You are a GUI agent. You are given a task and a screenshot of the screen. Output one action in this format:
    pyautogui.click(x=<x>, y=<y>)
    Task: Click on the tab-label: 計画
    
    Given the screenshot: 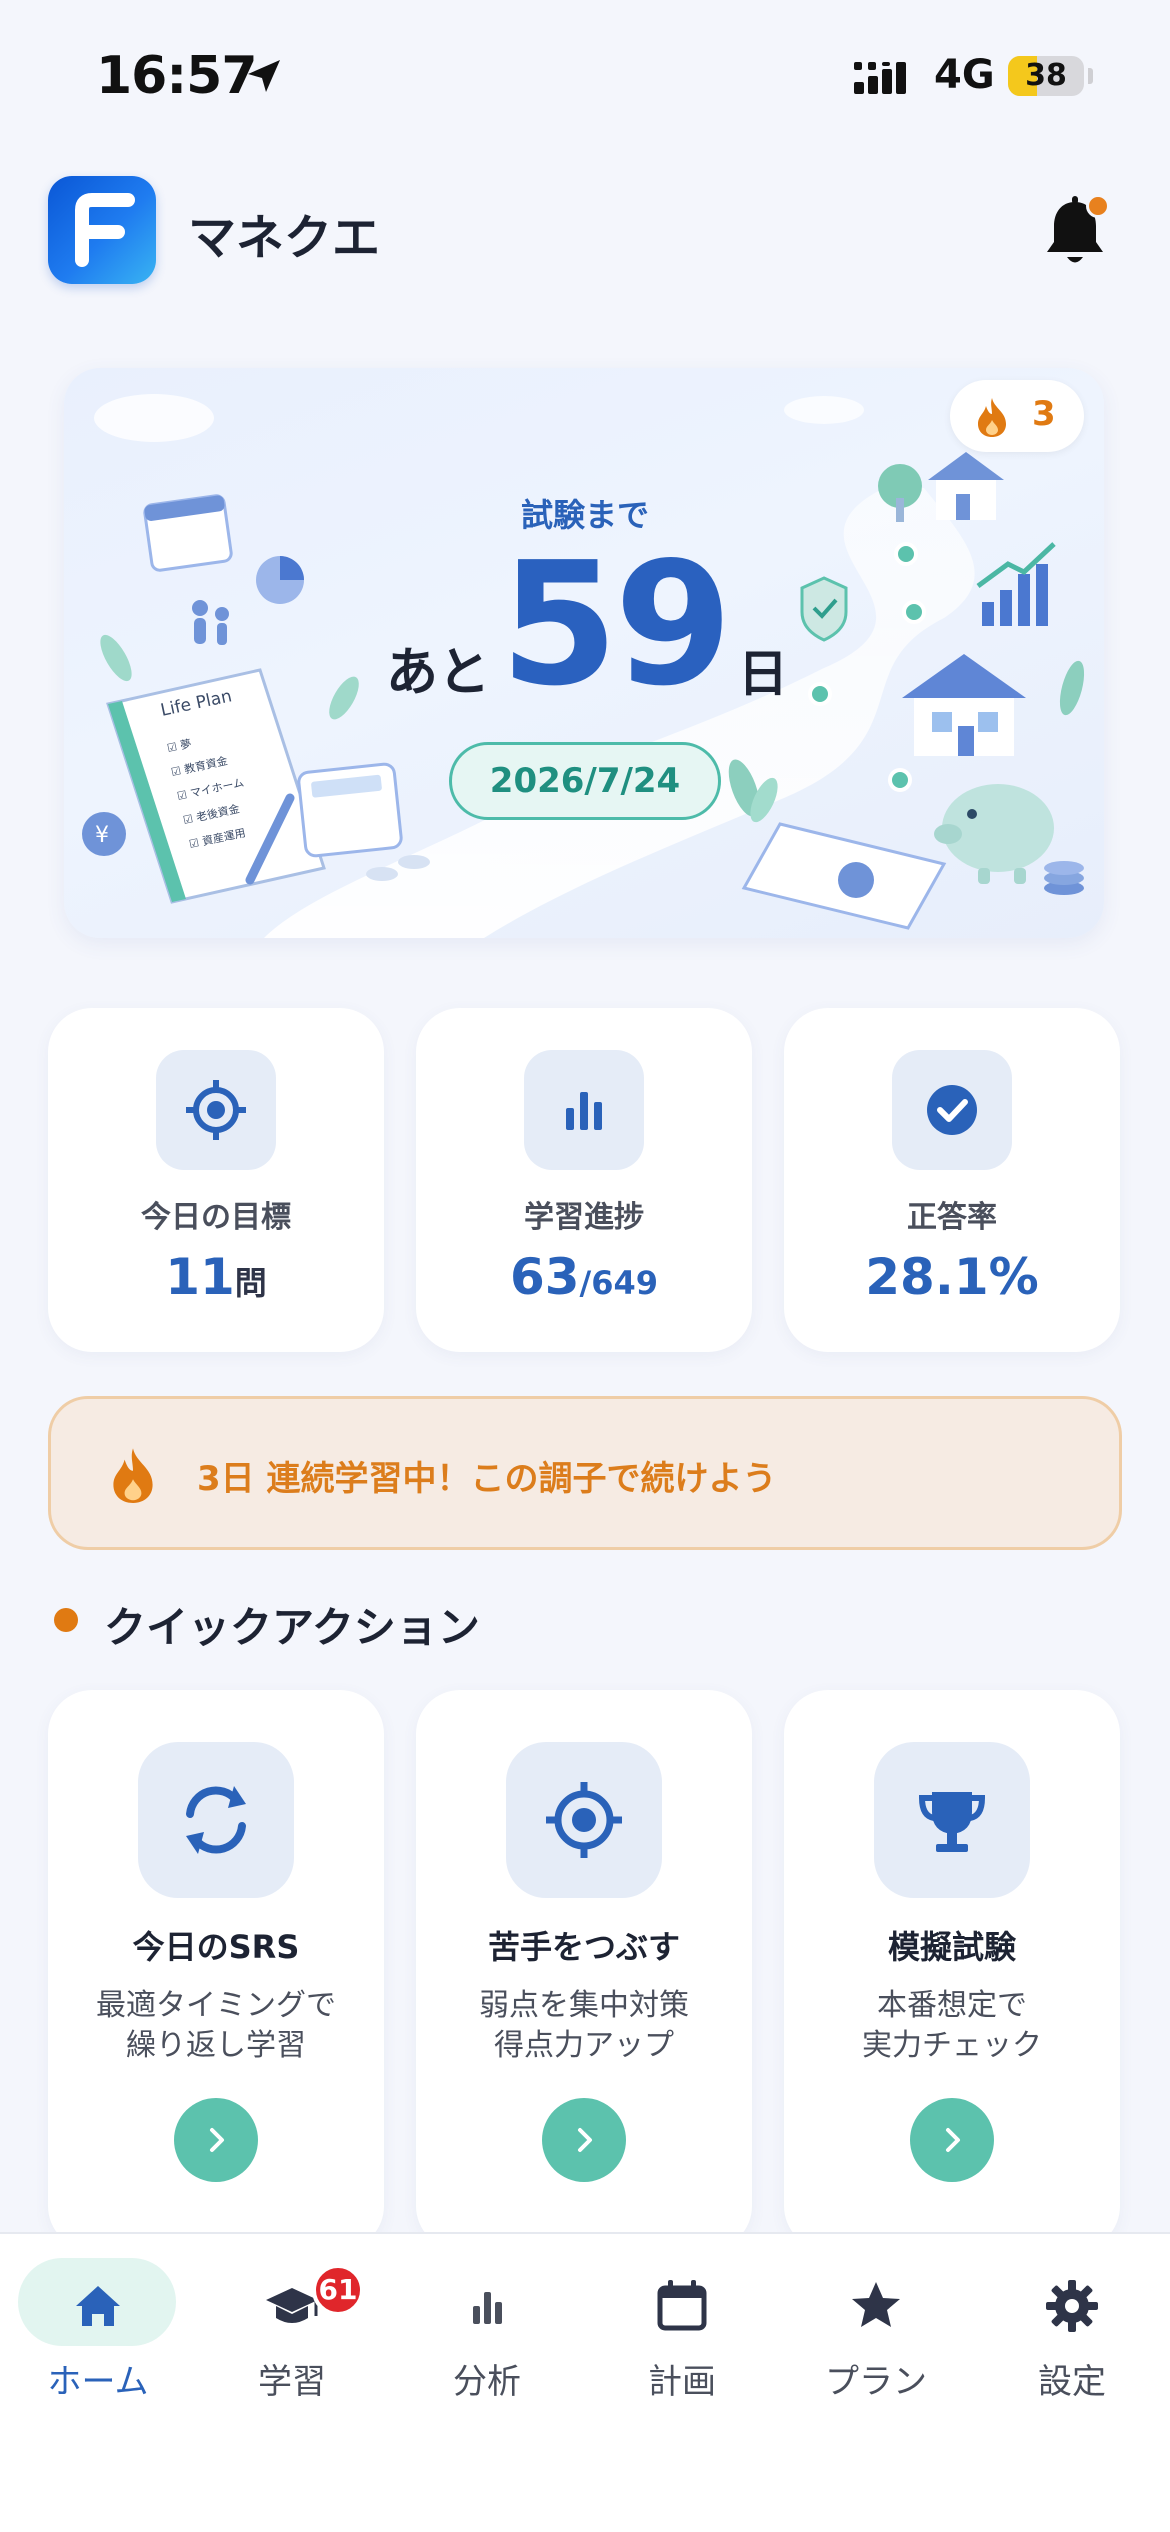 What is the action you would take?
    pyautogui.click(x=682, y=2382)
    